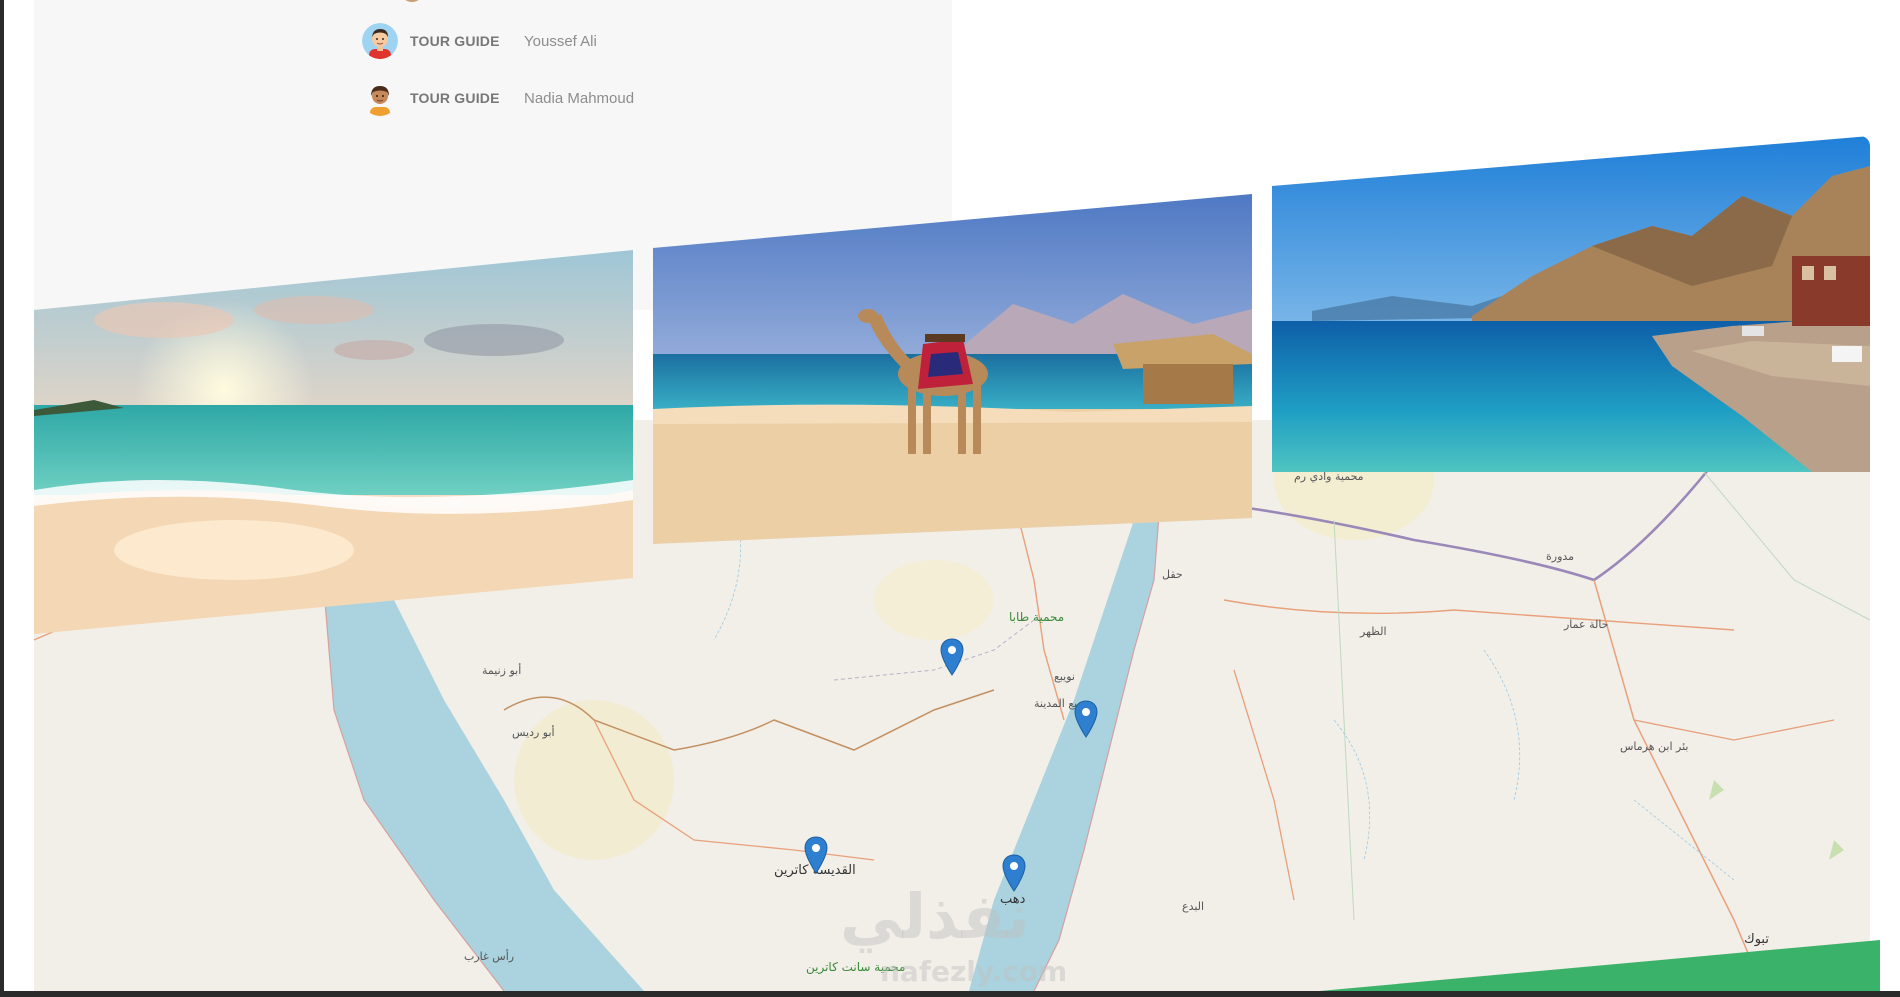 This screenshot has width=1900, height=997. Describe the element at coordinates (1654, 746) in the screenshot. I see `map-label: بئر ابن هرماس` at that location.